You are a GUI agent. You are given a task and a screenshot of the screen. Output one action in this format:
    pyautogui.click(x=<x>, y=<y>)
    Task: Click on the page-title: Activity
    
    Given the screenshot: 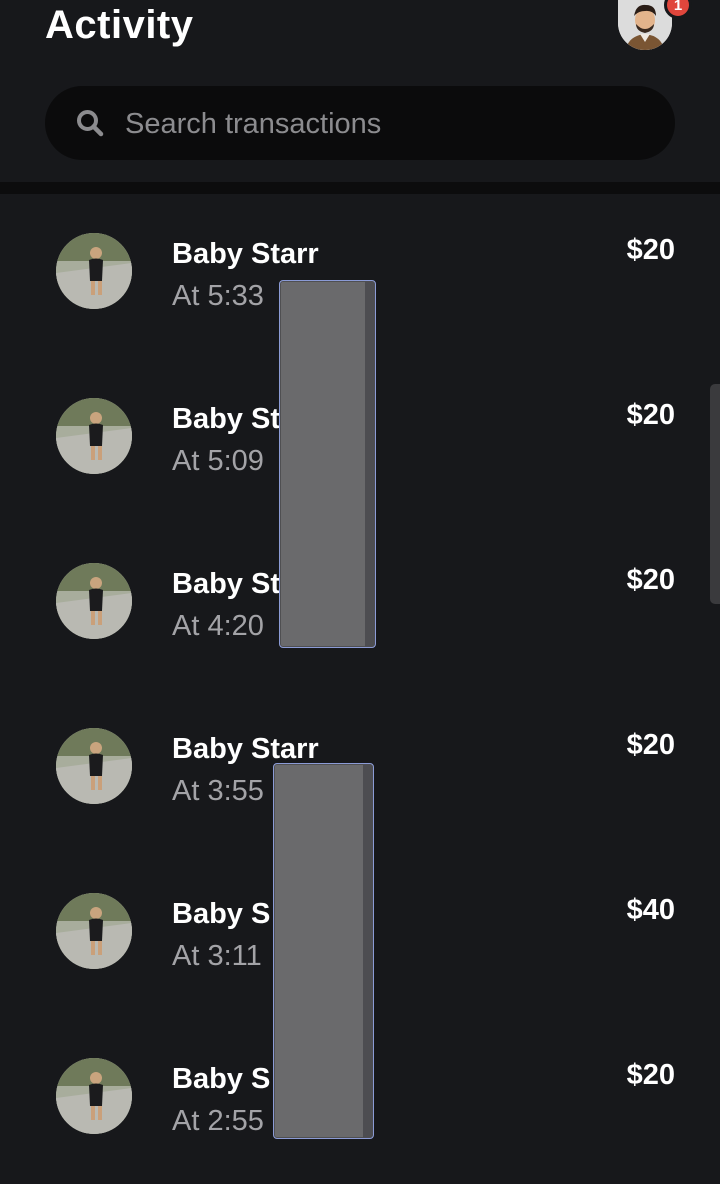 What is the action you would take?
    pyautogui.click(x=119, y=25)
    